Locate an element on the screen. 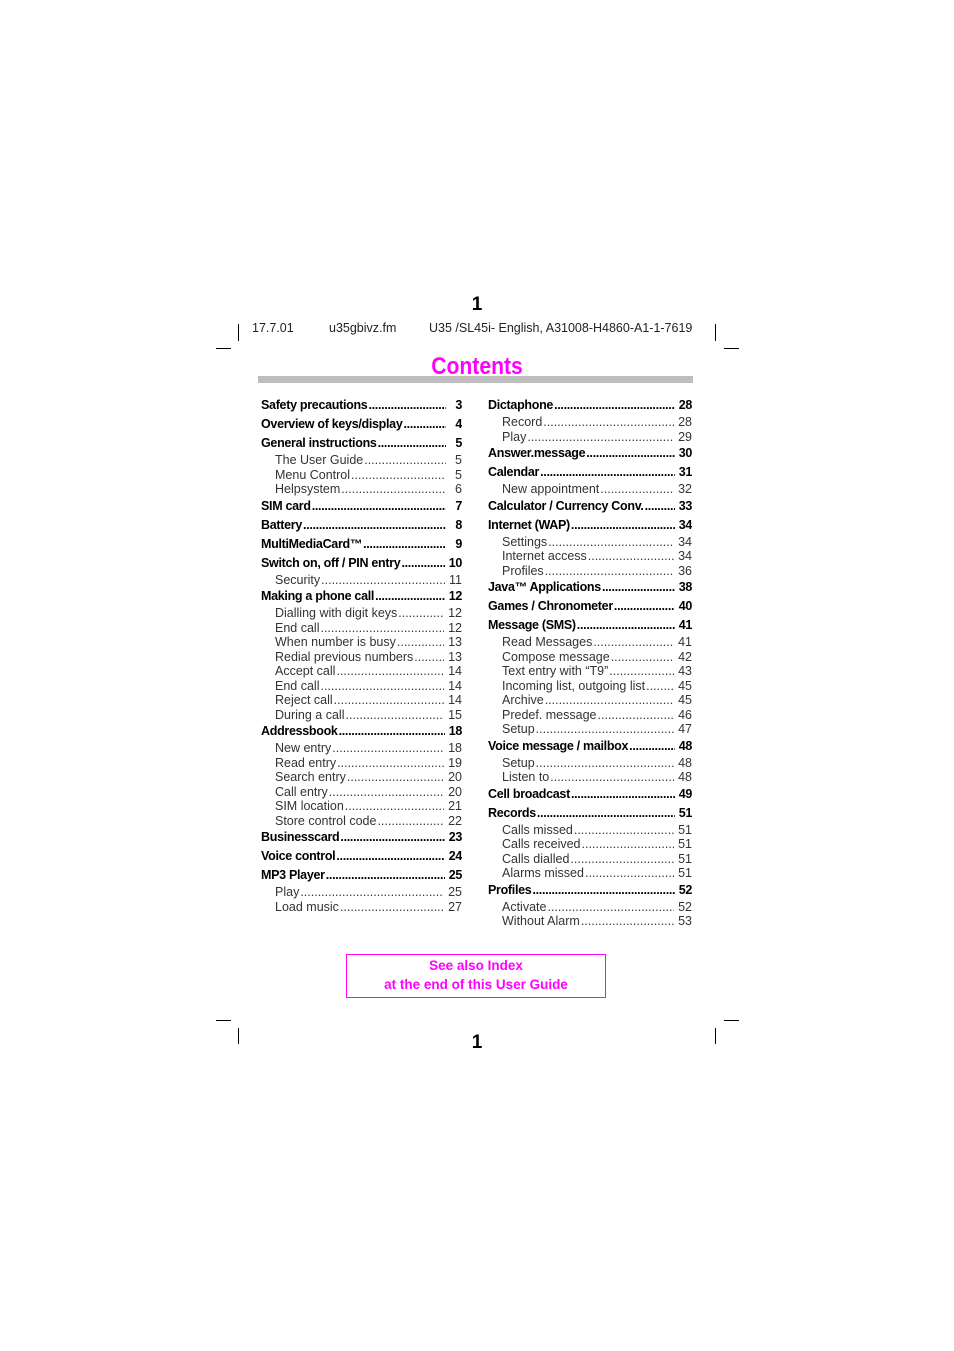 This screenshot has height=1351, width=954. toc-entry: Profiles 52 is located at coordinates (590, 890).